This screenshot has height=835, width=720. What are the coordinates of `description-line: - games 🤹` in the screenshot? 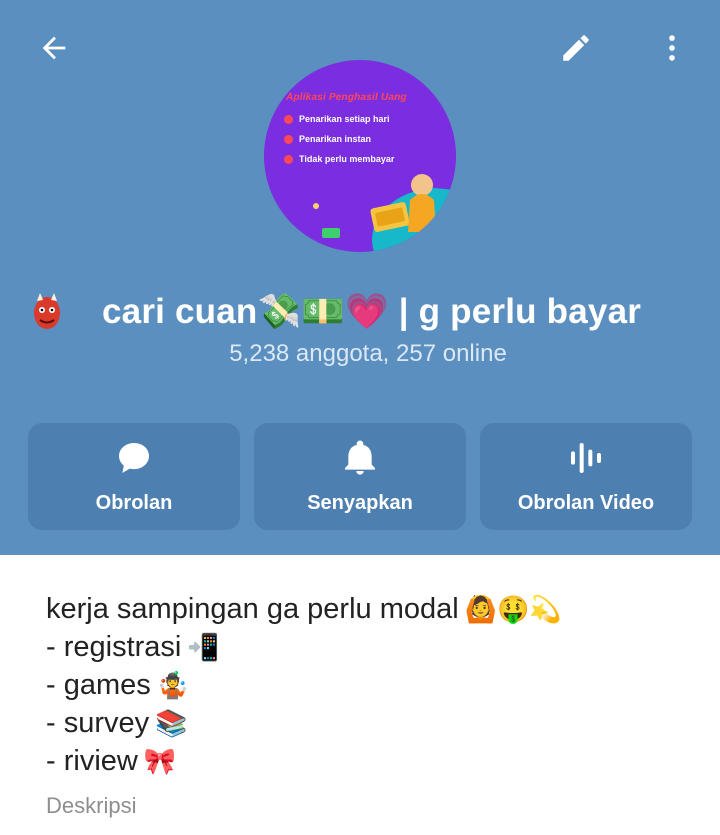 It's located at (118, 685).